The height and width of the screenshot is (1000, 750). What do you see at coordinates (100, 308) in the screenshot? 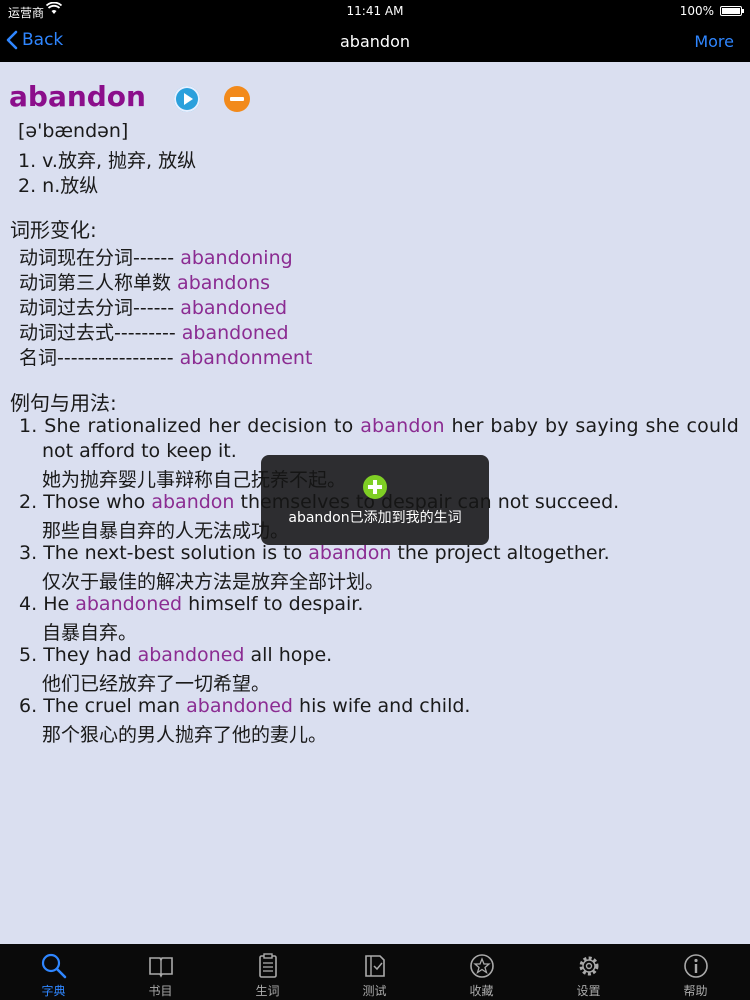
I see `morph-label: 动词过去分词------` at bounding box center [100, 308].